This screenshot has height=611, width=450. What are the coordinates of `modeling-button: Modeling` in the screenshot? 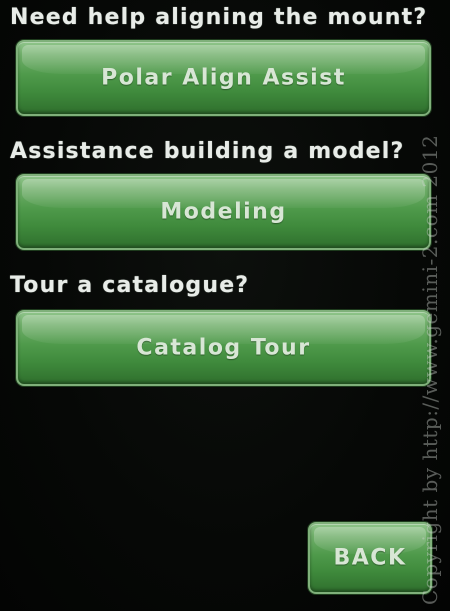 It's located at (223, 212).